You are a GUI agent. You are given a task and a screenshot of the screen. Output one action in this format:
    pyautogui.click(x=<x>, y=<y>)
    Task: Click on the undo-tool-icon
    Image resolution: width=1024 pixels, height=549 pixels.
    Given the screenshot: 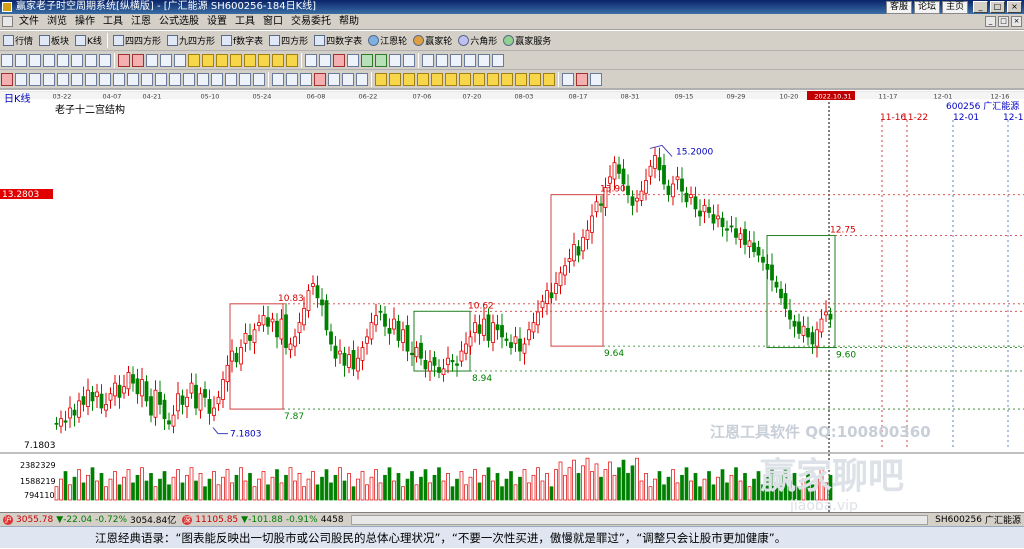 What is the action you would take?
    pyautogui.click(x=362, y=79)
    